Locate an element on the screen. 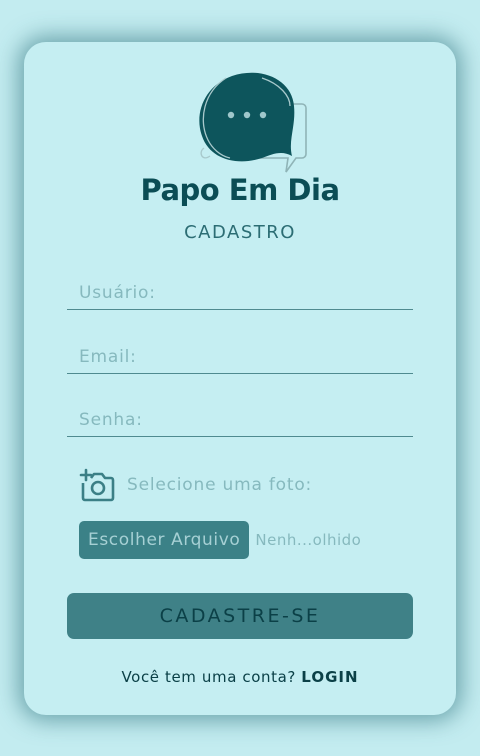 The height and width of the screenshot is (756, 480). email-field is located at coordinates (240, 356).